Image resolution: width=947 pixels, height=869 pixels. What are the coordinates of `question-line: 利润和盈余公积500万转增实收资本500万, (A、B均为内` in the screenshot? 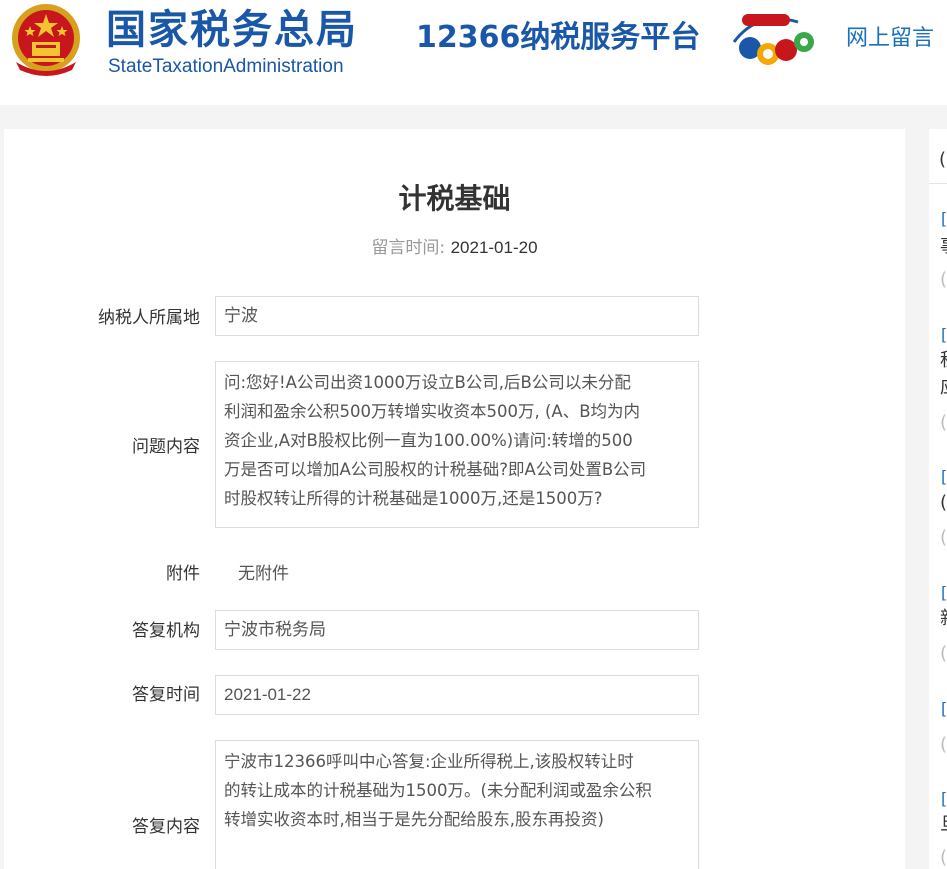 It's located at (432, 411).